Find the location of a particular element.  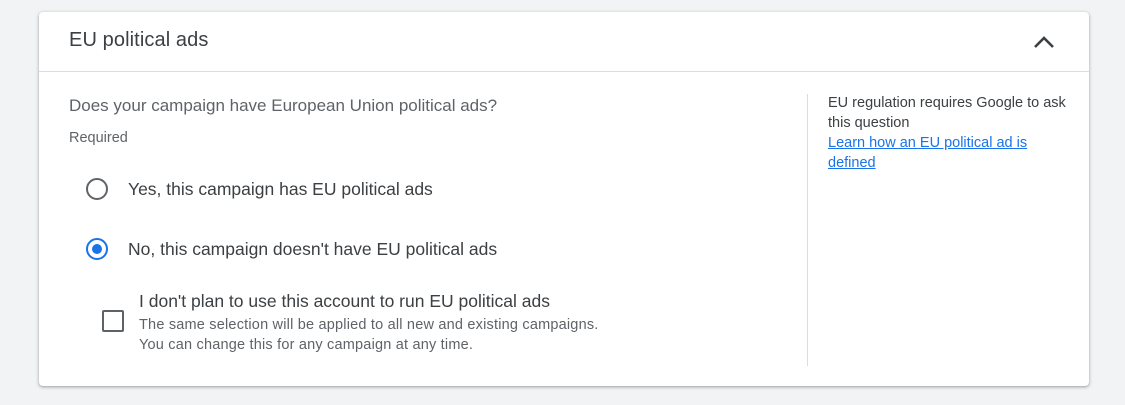

radio-option-yes: Yes, this campaign has EU political ads is located at coordinates (259, 189).